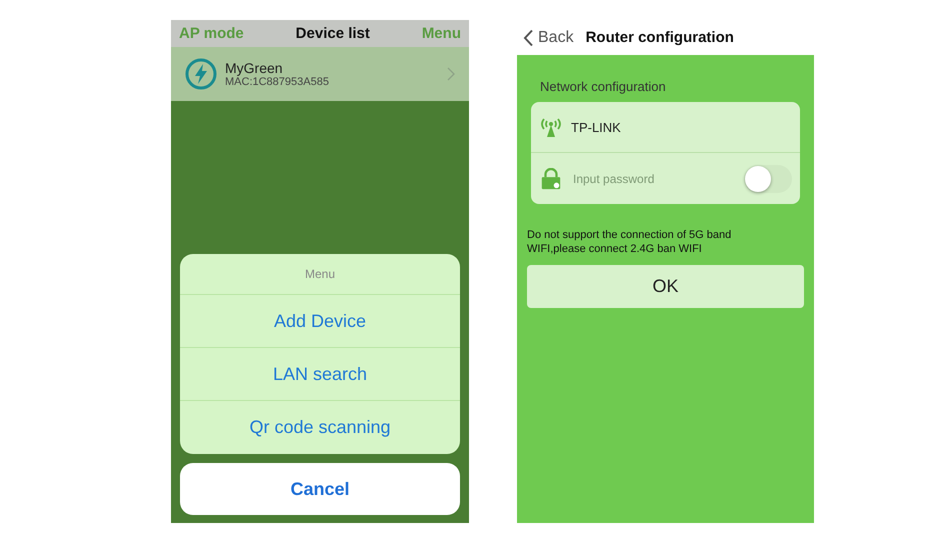  What do you see at coordinates (201, 74) in the screenshot?
I see `lightning-icon` at bounding box center [201, 74].